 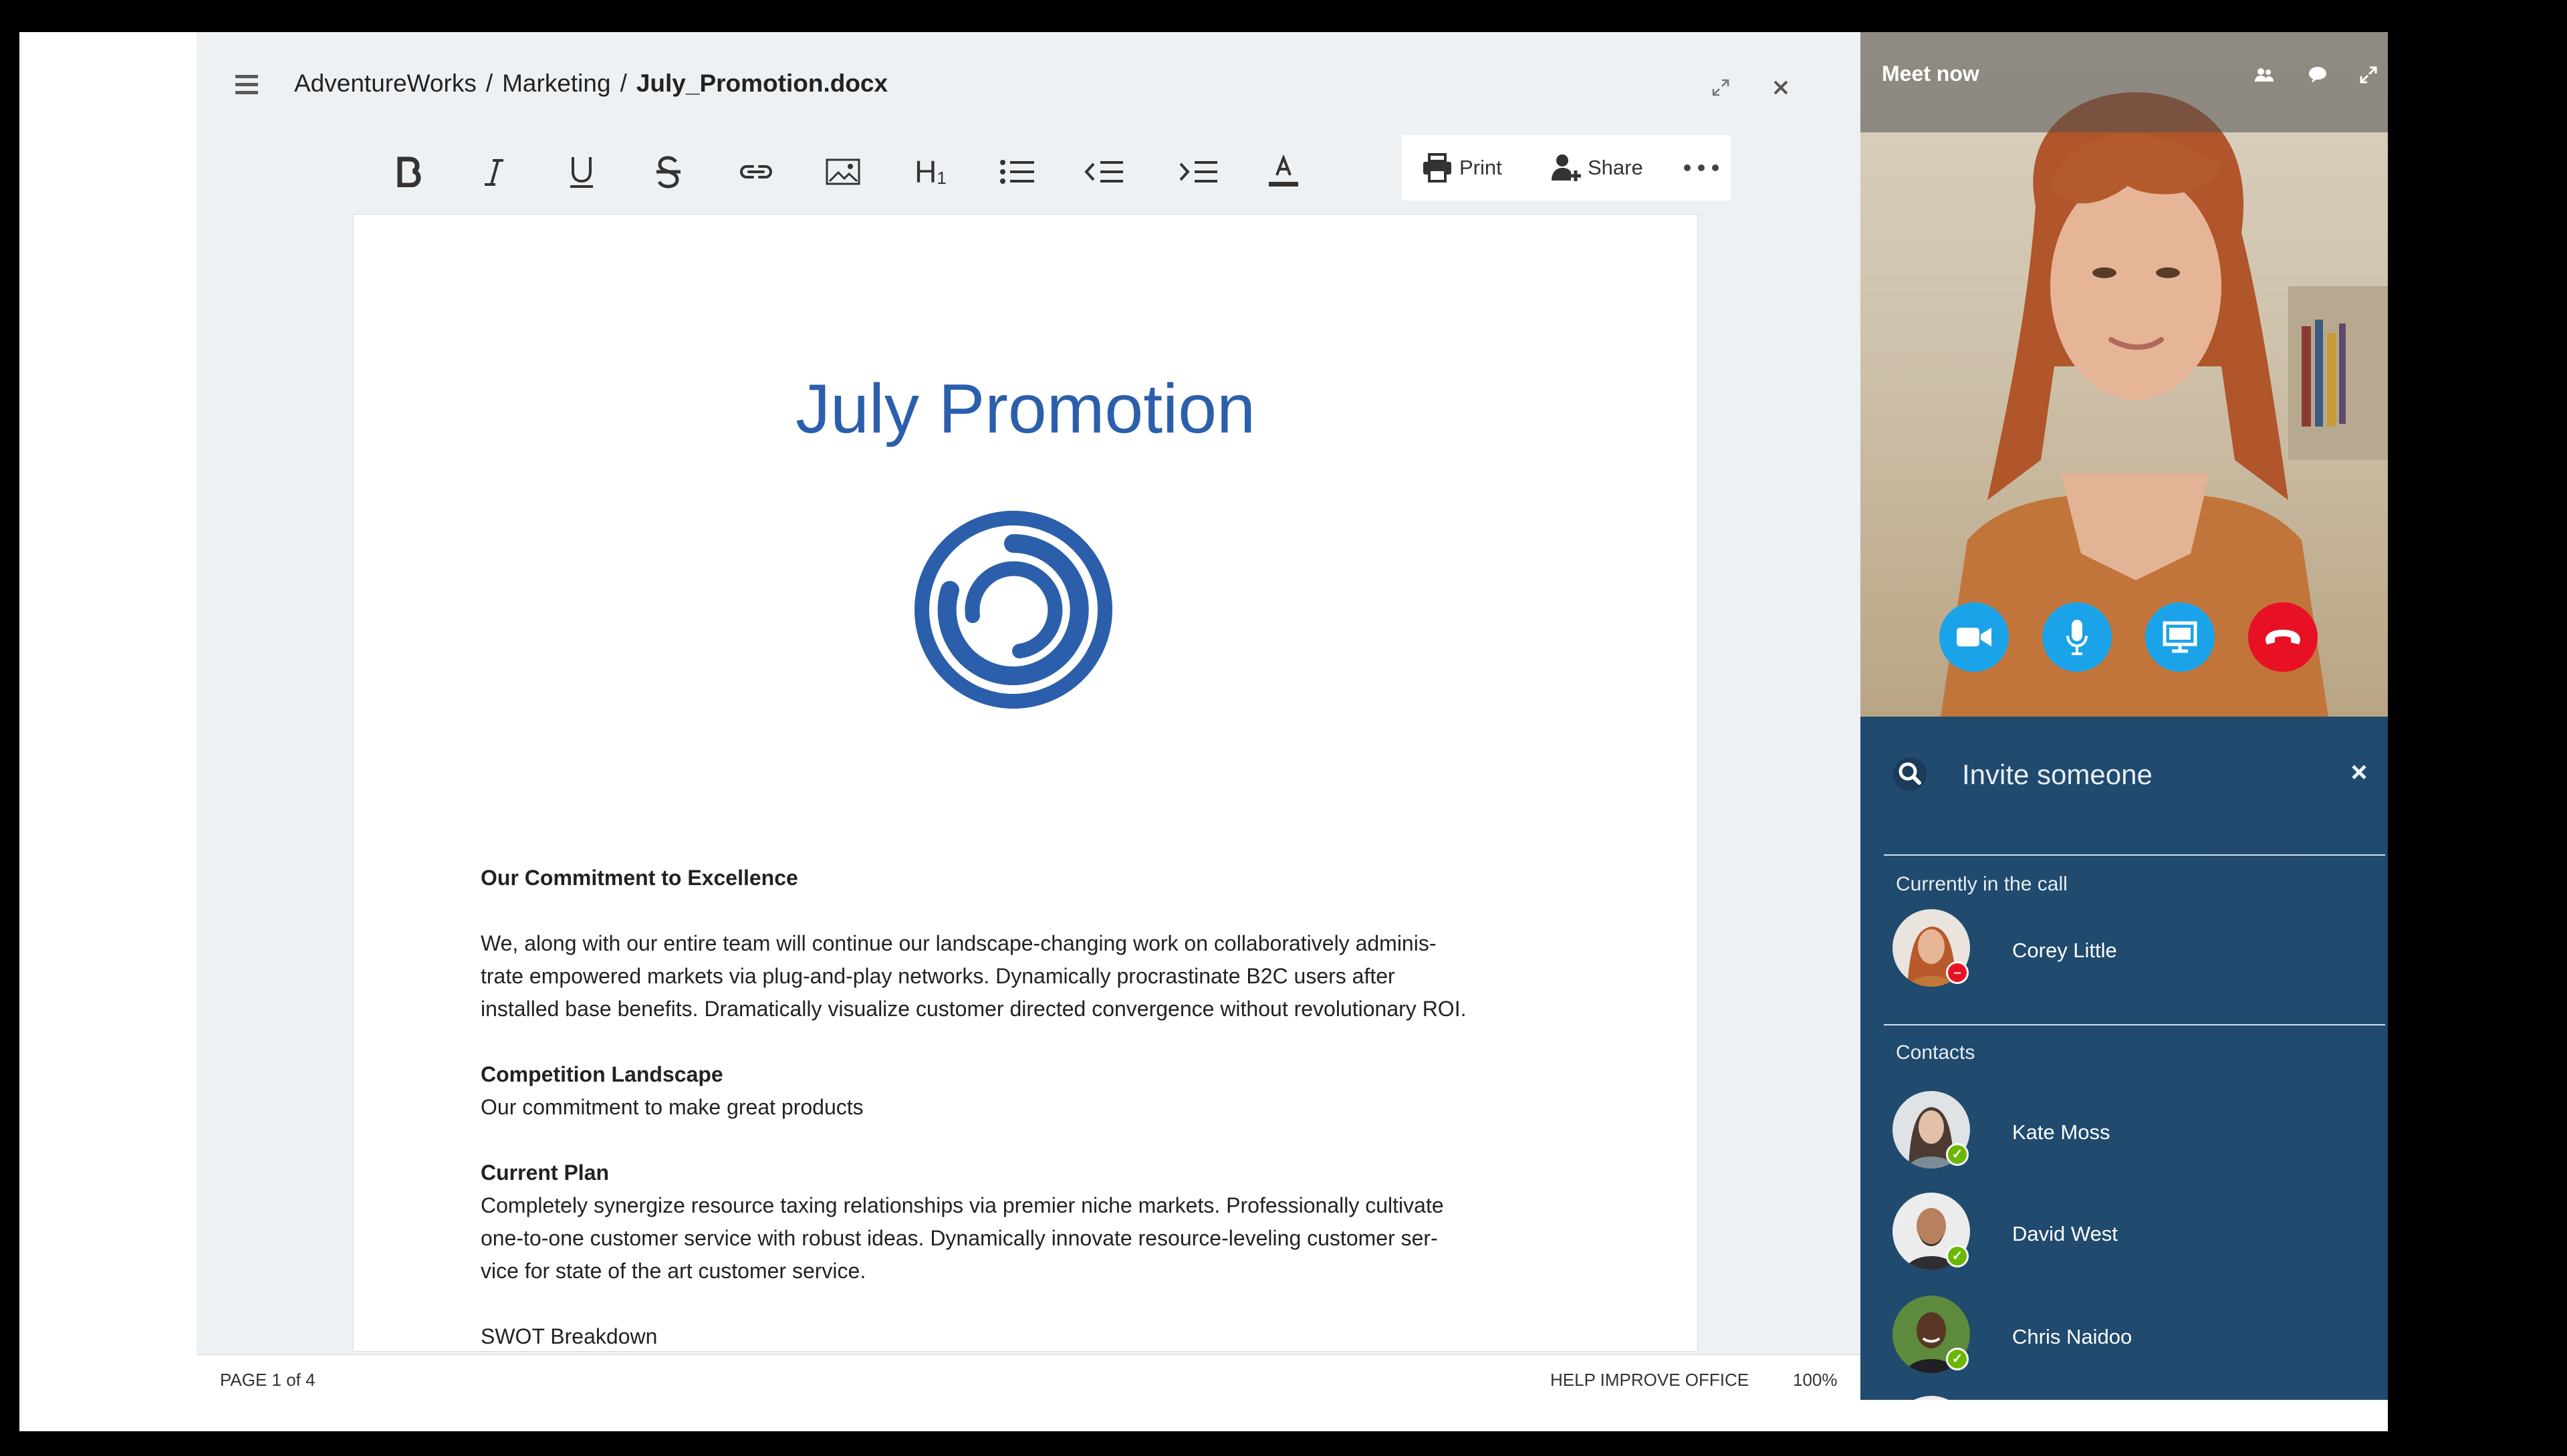 I want to click on screen-share-icon, so click(x=2180, y=637).